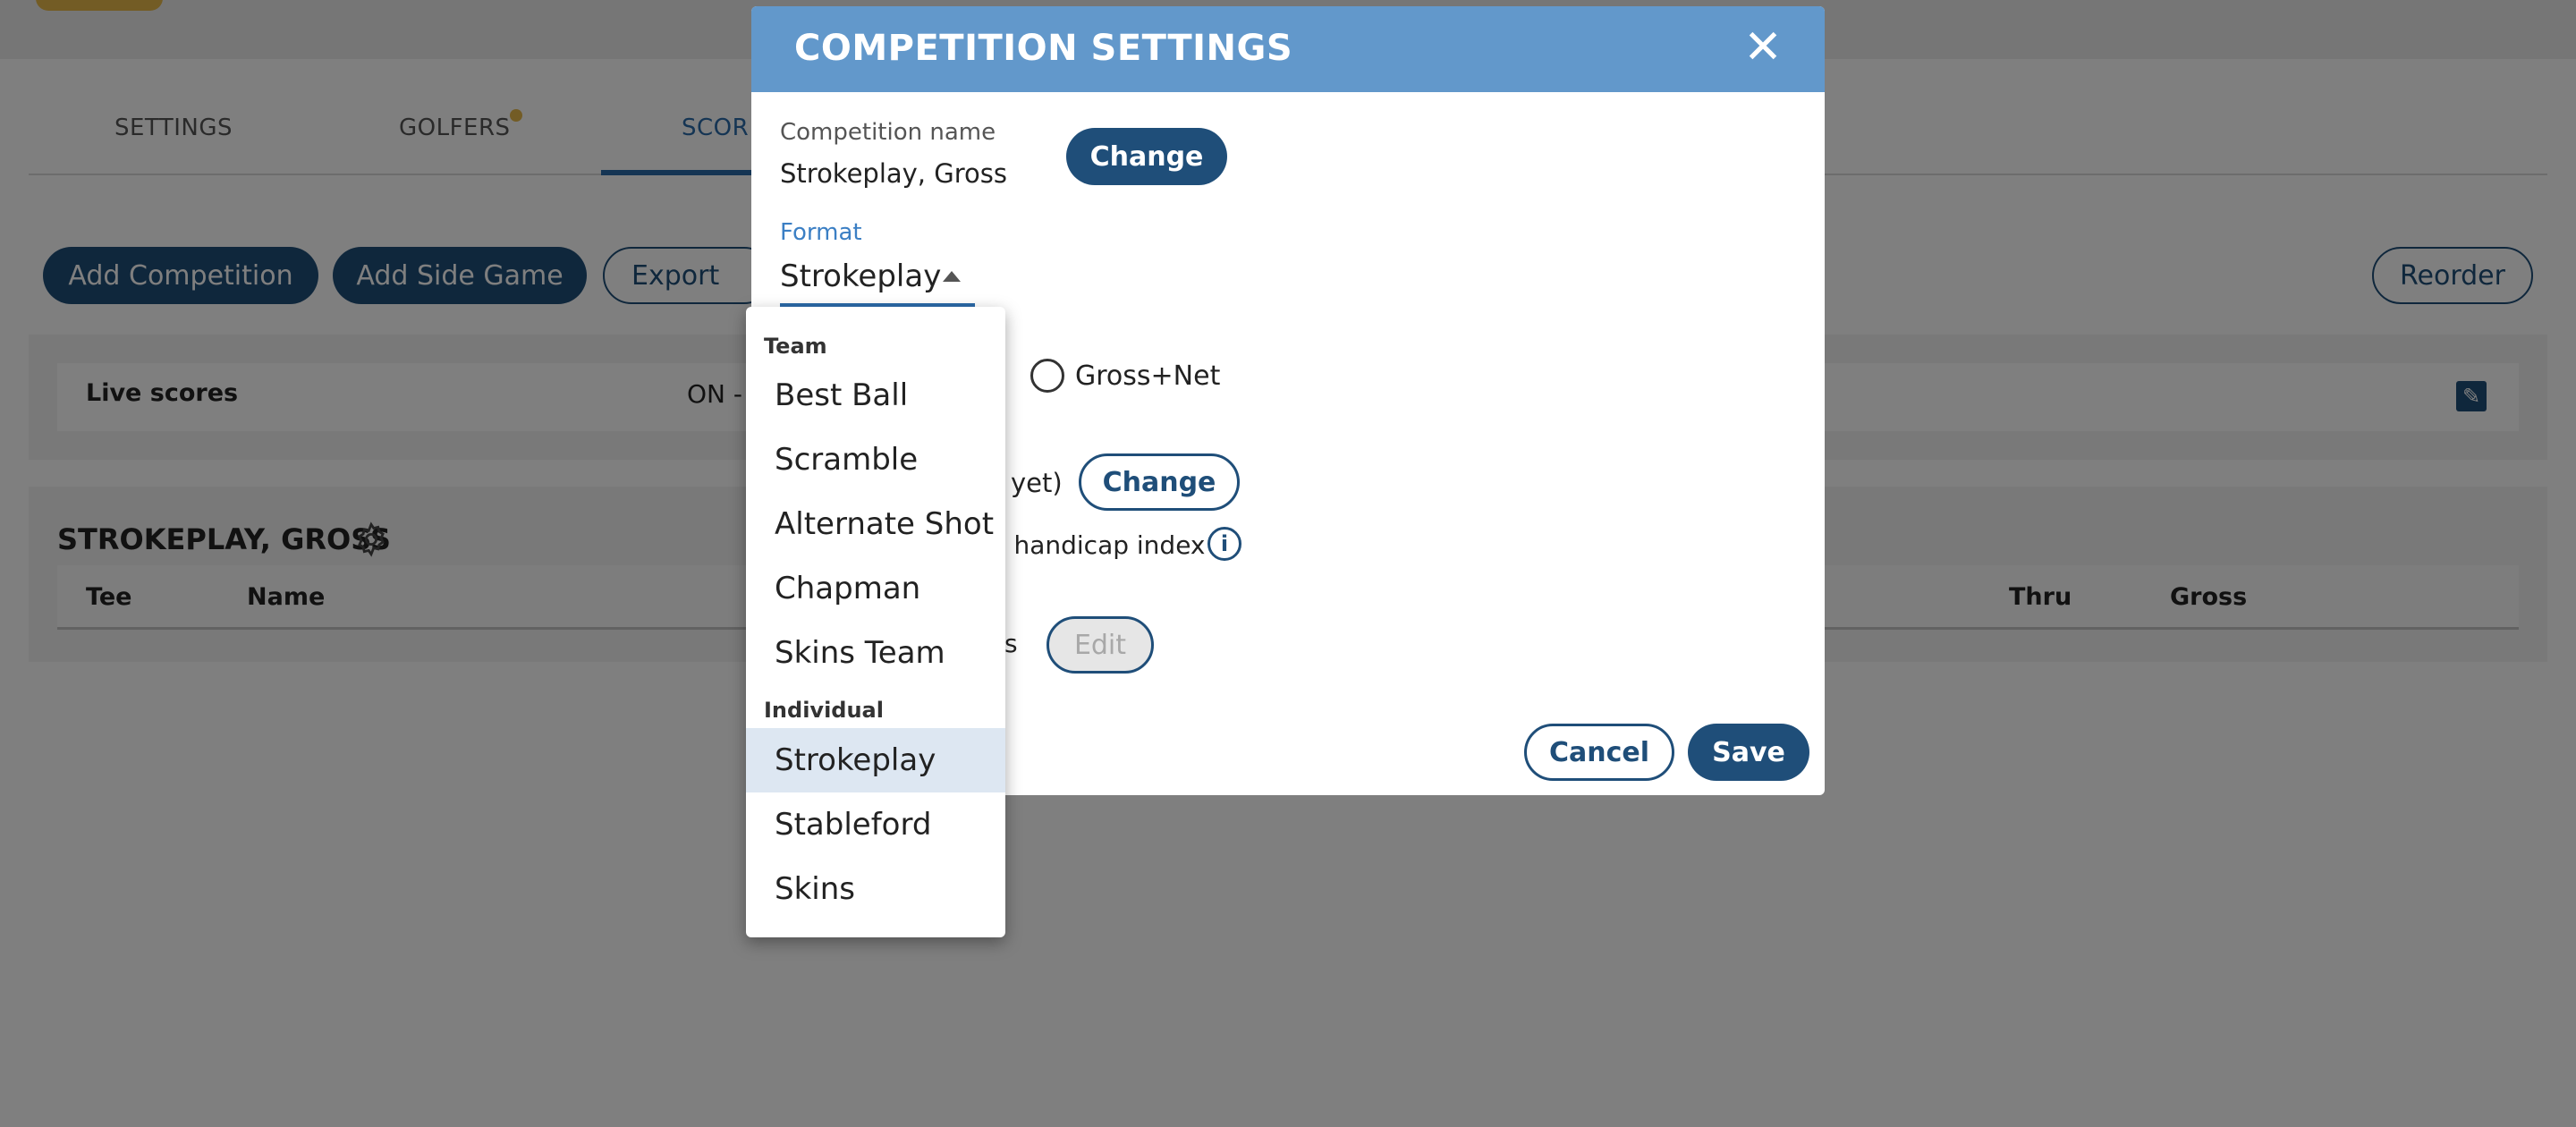  Describe the element at coordinates (952, 276) in the screenshot. I see `caret-up-icon` at that location.